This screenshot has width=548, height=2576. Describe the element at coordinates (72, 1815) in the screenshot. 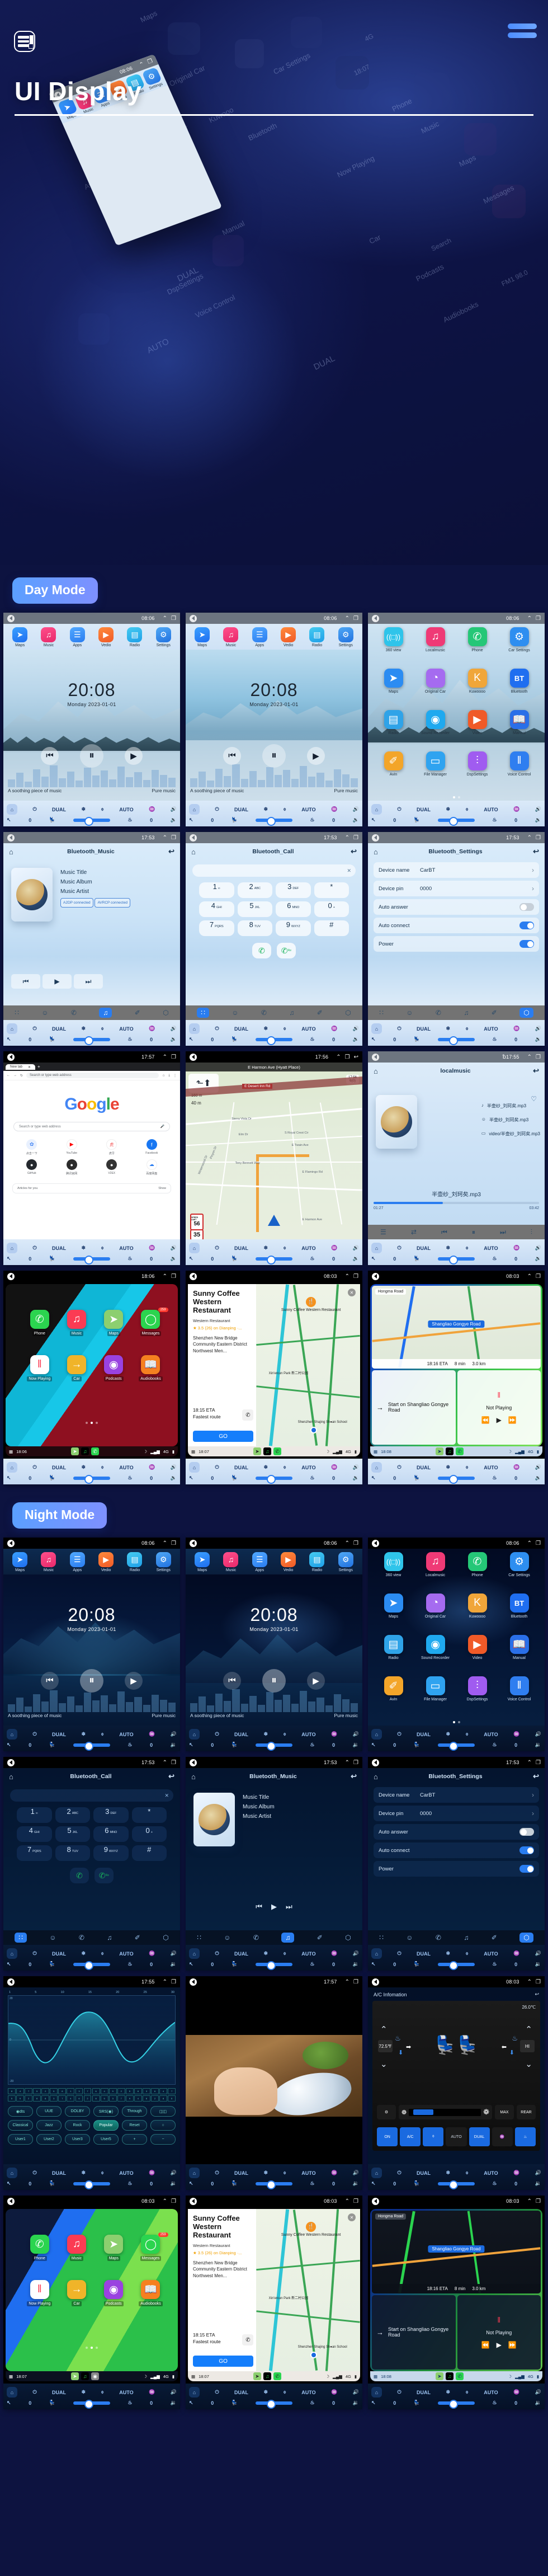

I see `key-2: 2 ABC` at that location.